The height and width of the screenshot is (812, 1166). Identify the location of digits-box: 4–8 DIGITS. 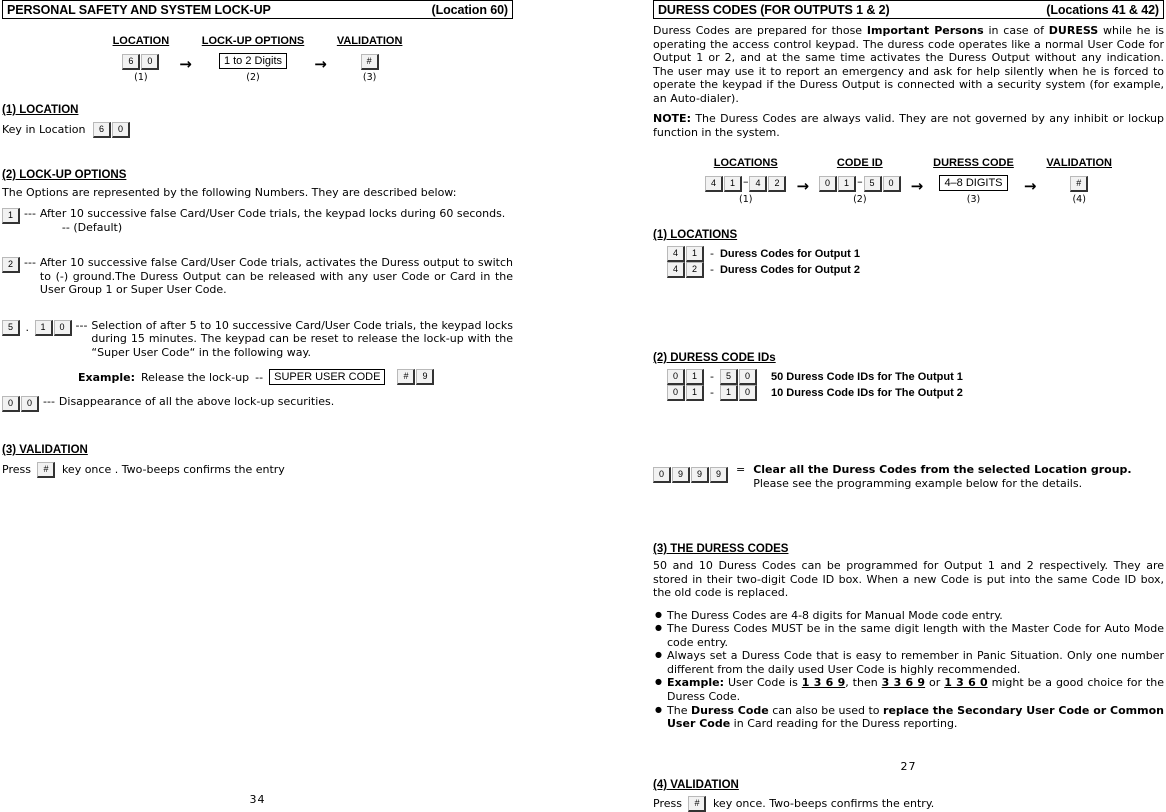
(973, 183).